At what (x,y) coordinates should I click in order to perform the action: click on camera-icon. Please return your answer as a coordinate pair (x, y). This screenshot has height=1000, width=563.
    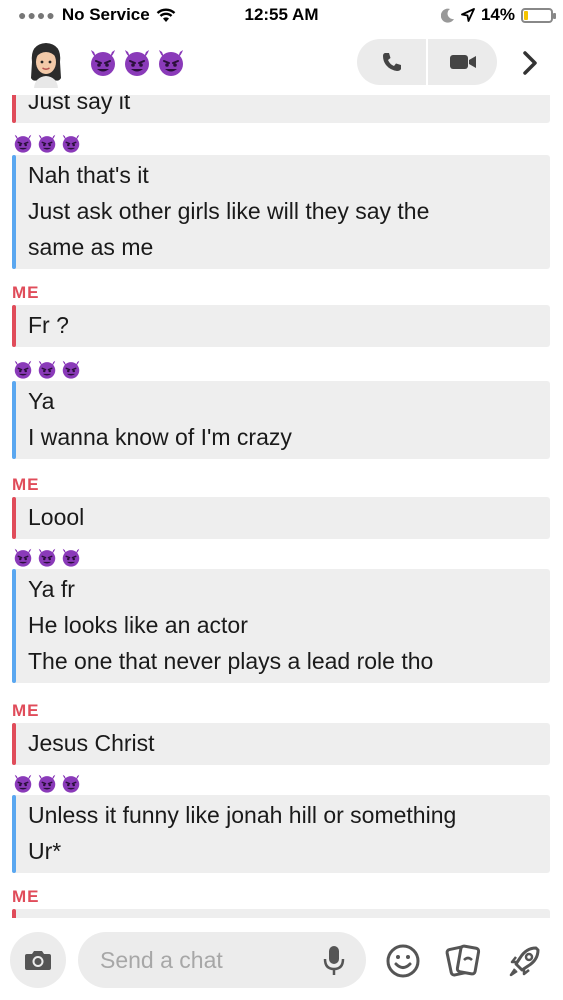
    Looking at the image, I should click on (38, 960).